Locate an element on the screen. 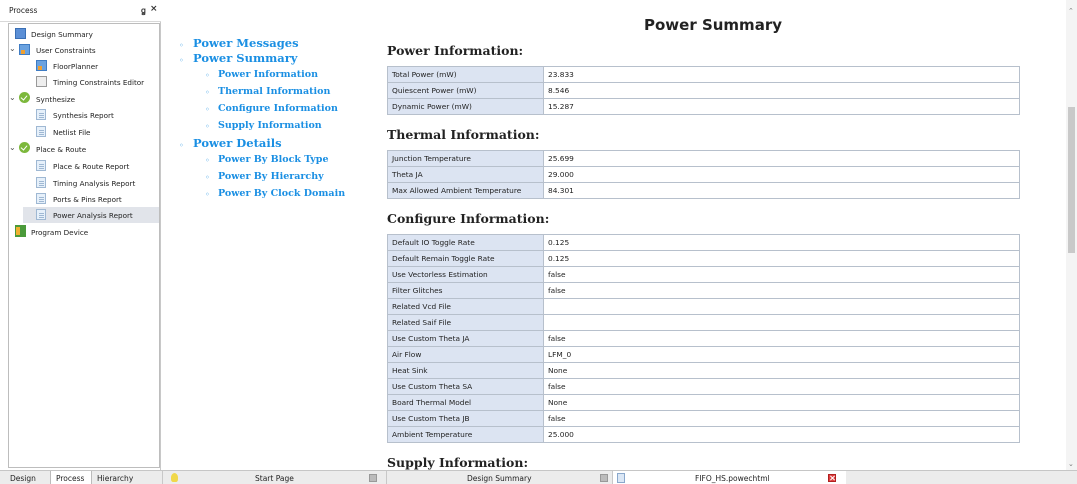  table-value: 23.833 is located at coordinates (781, 74).